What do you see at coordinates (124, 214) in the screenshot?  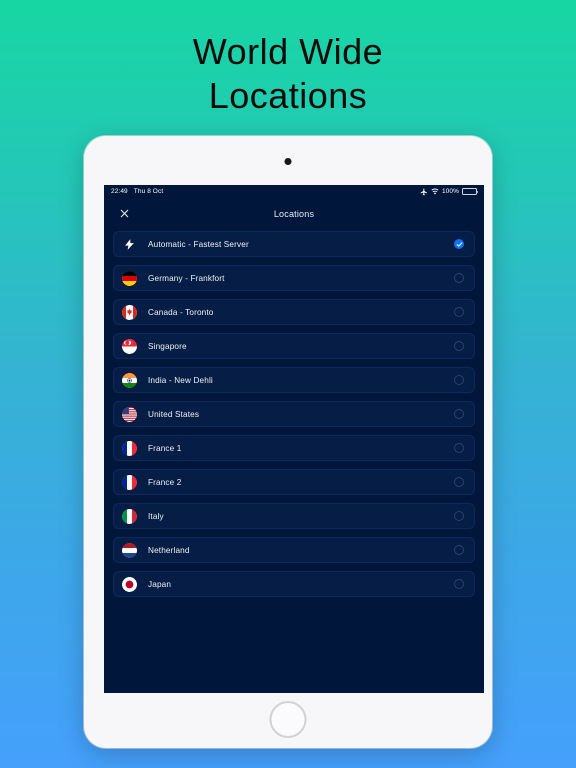 I see `close-icon` at bounding box center [124, 214].